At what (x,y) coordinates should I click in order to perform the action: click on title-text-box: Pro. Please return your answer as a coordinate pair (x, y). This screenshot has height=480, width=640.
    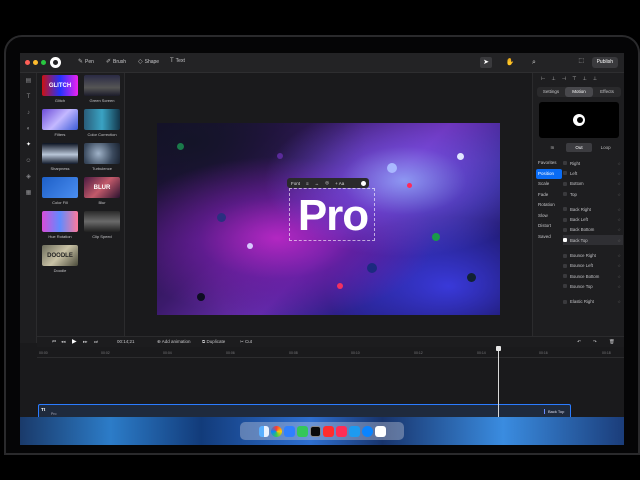
    Looking at the image, I should click on (332, 214).